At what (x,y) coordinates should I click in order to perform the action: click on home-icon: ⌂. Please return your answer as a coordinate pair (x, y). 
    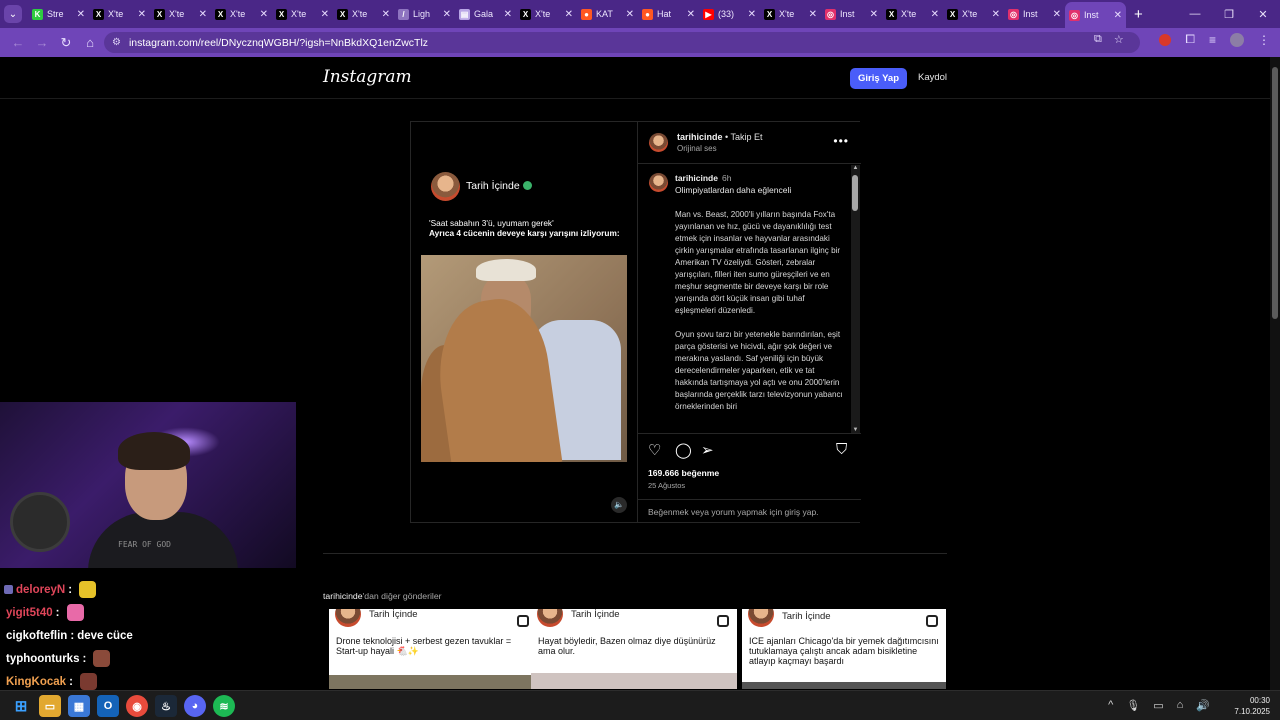
    Looking at the image, I should click on (90, 42).